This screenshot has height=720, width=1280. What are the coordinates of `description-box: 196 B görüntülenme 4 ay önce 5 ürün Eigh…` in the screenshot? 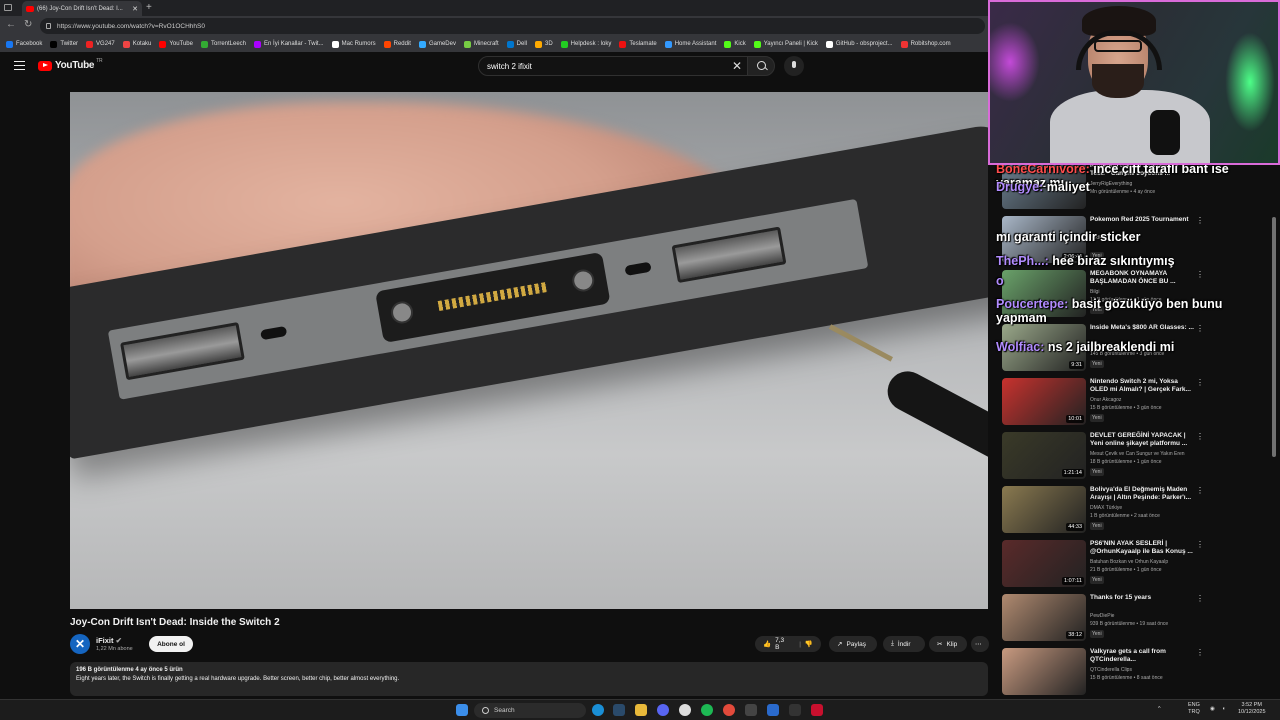 It's located at (529, 679).